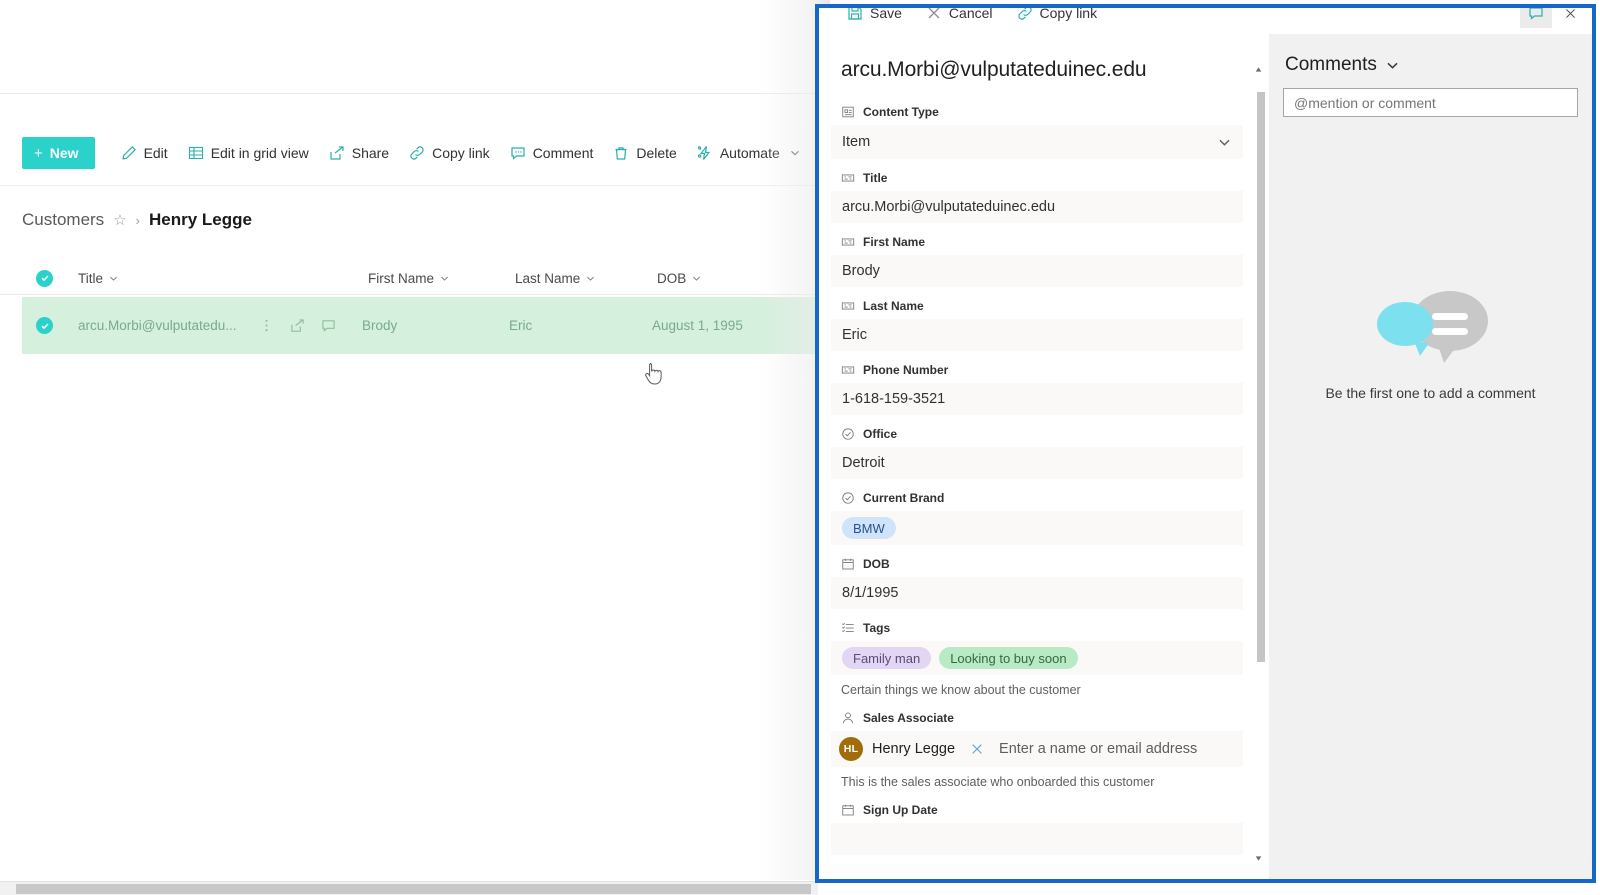 The image size is (1600, 895). Describe the element at coordinates (461, 153) in the screenshot. I see `copy-link-label: Copy link` at that location.